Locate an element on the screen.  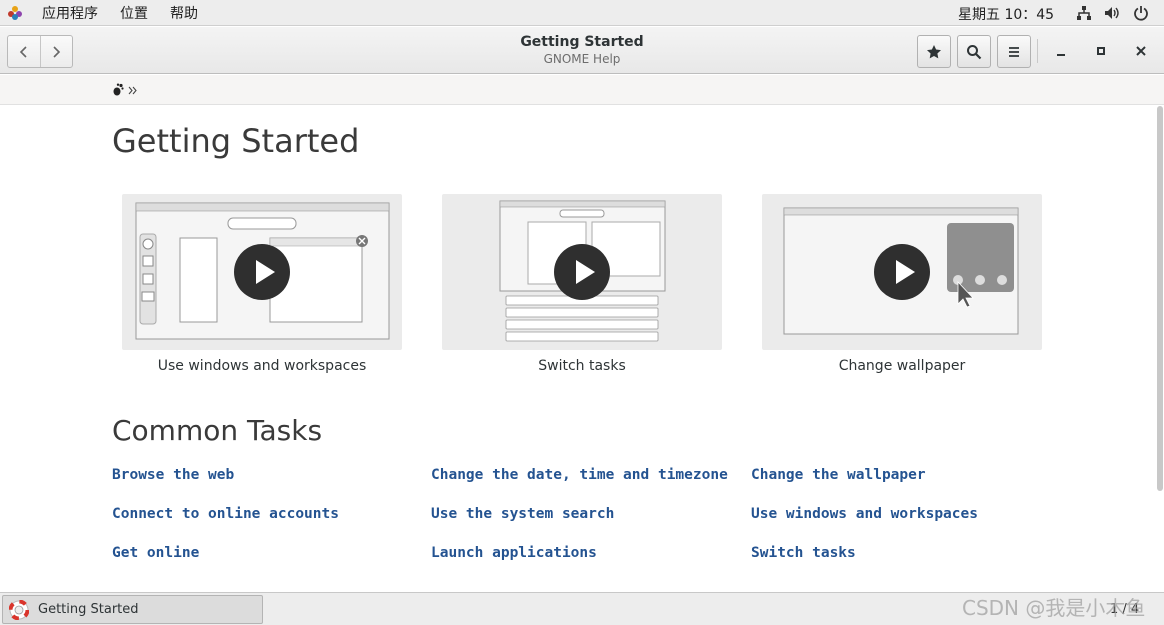
close-button is located at coordinates (1141, 51).